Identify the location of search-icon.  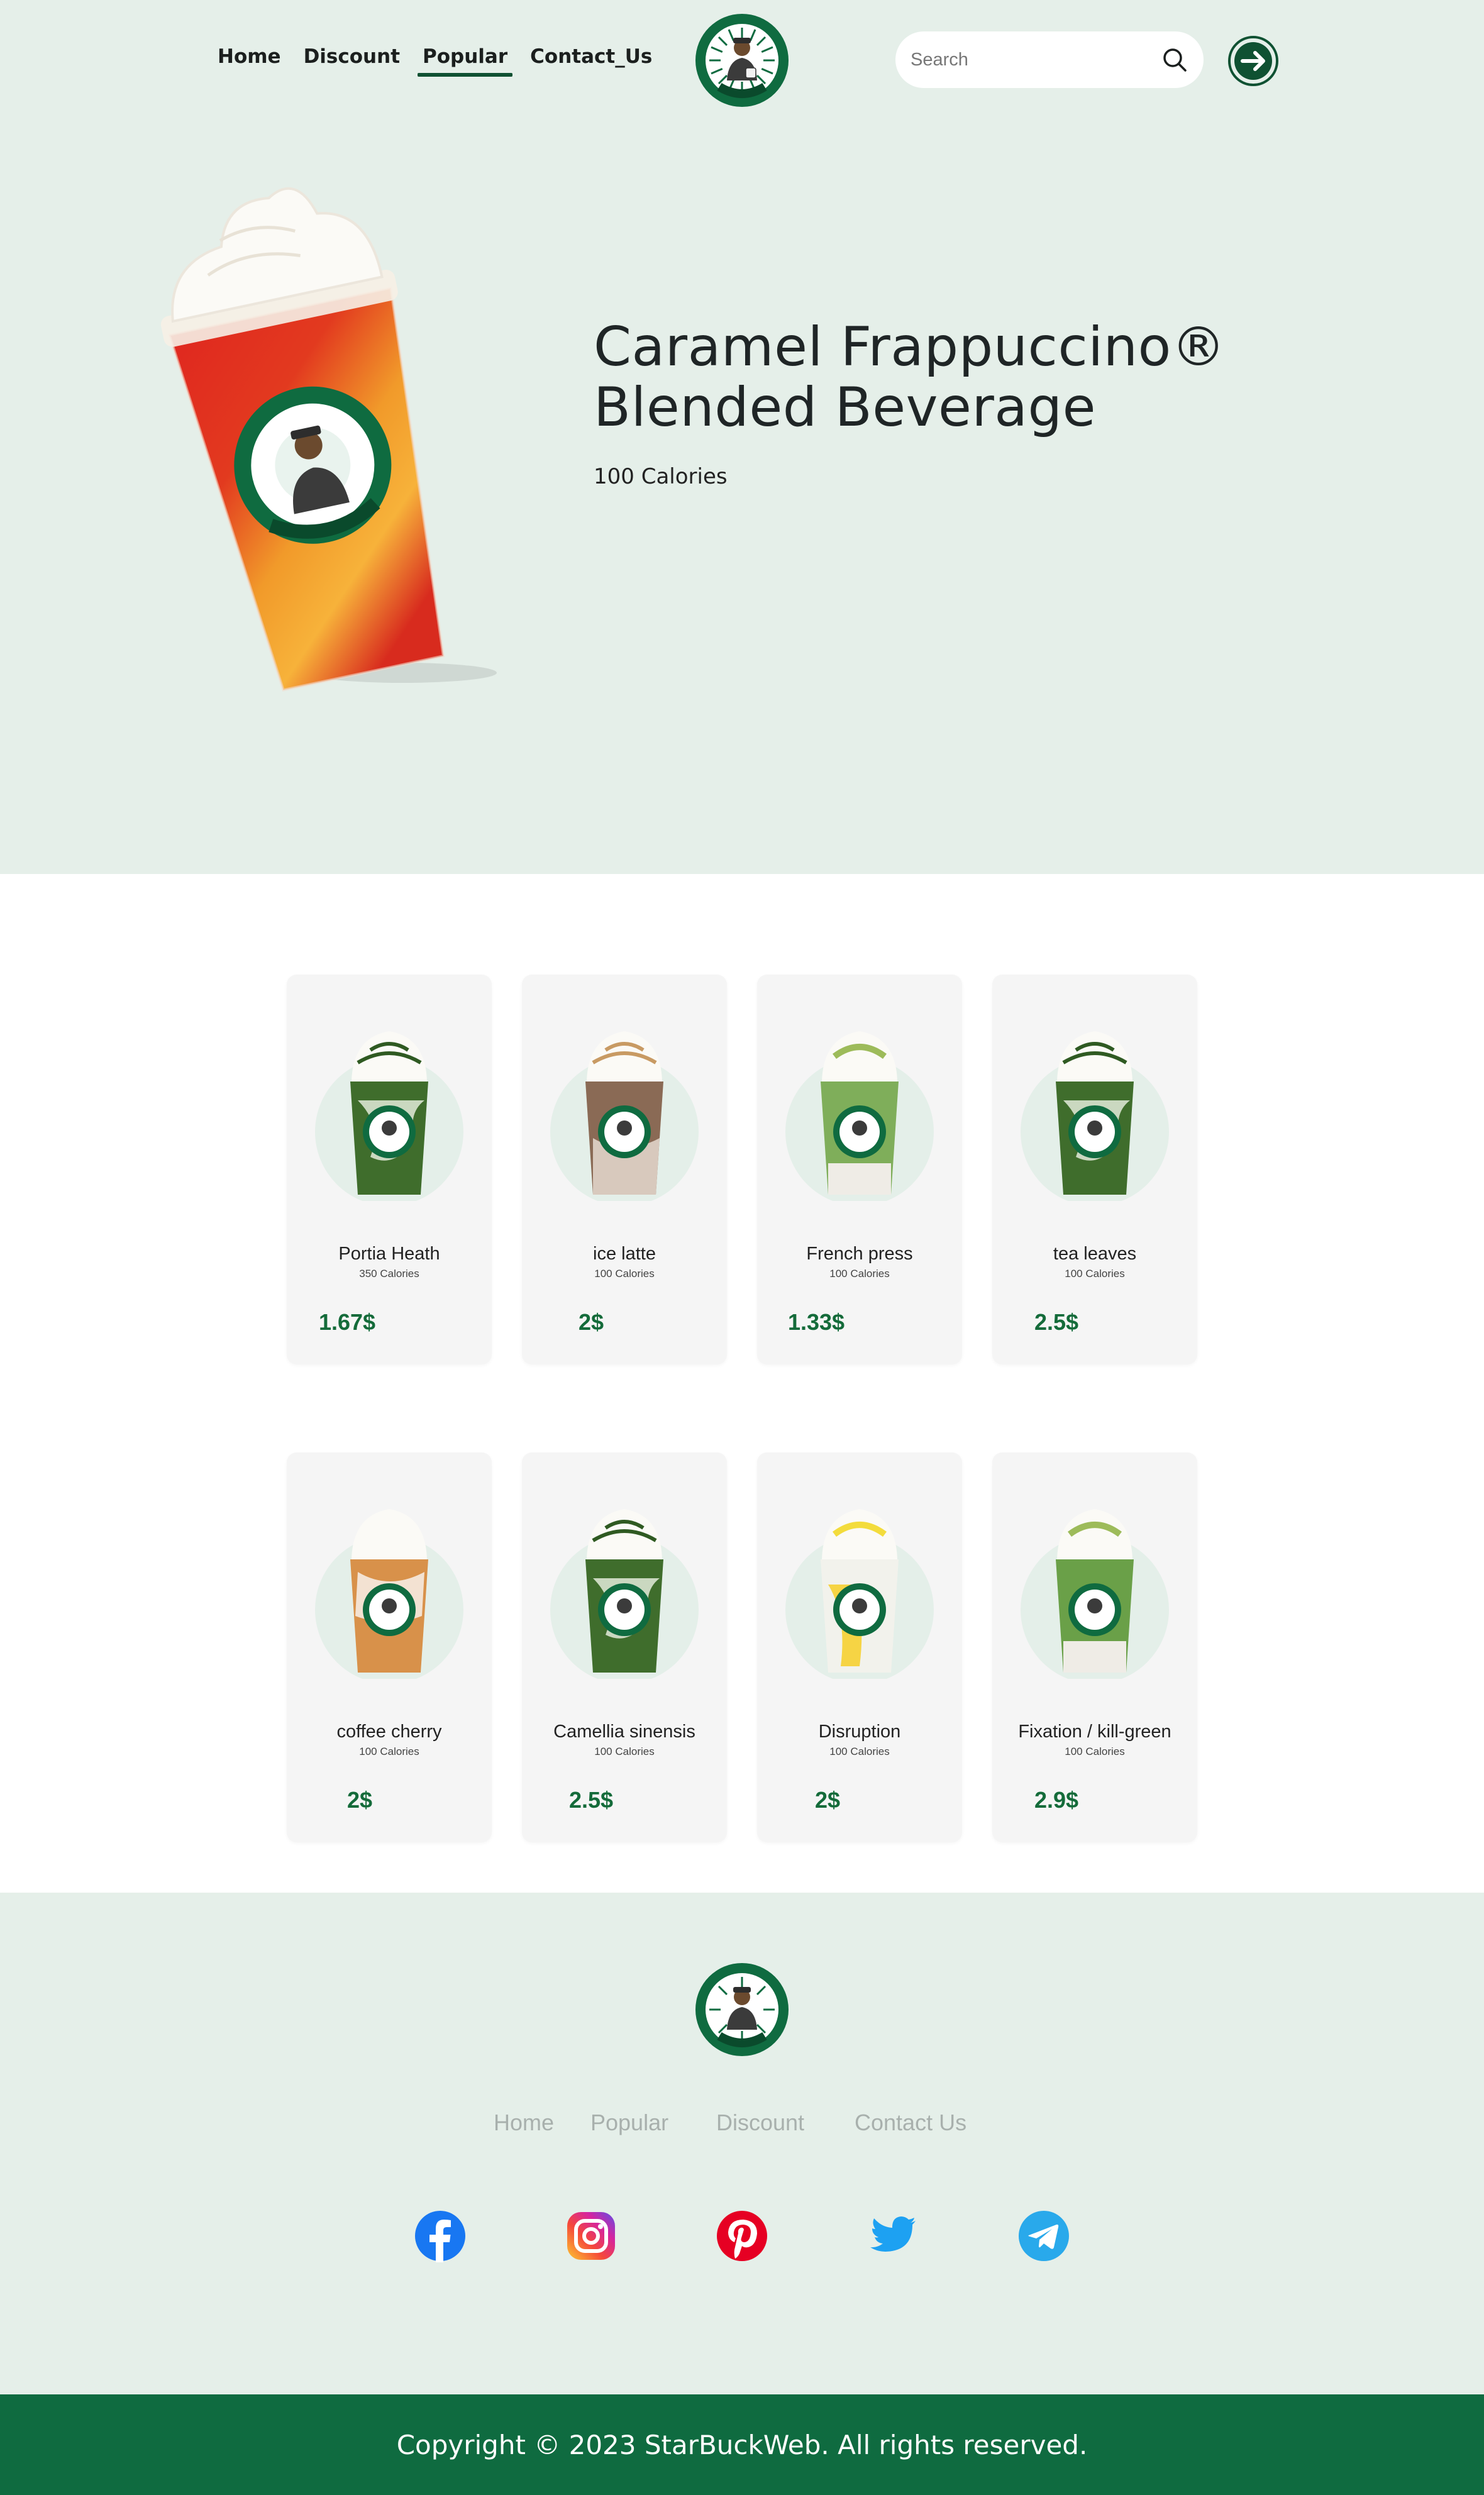
(1174, 60).